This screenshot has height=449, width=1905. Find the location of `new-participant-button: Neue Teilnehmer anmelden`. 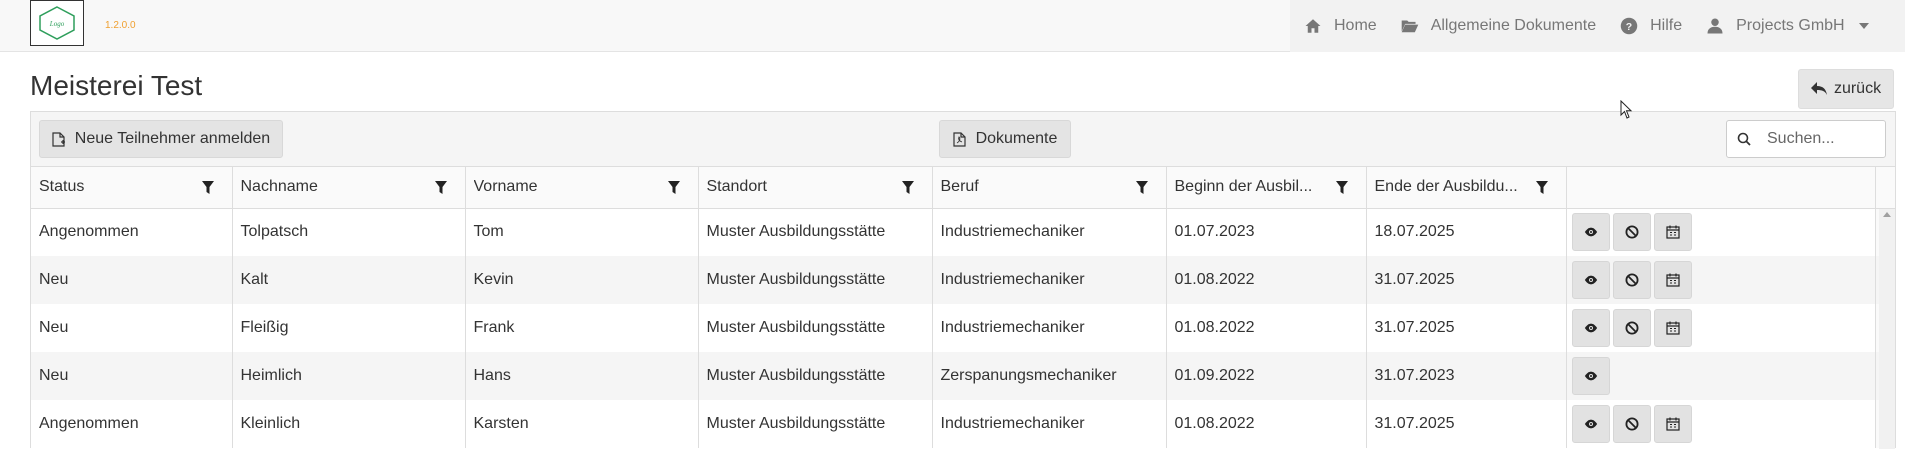

new-participant-button: Neue Teilnehmer anmelden is located at coordinates (161, 139).